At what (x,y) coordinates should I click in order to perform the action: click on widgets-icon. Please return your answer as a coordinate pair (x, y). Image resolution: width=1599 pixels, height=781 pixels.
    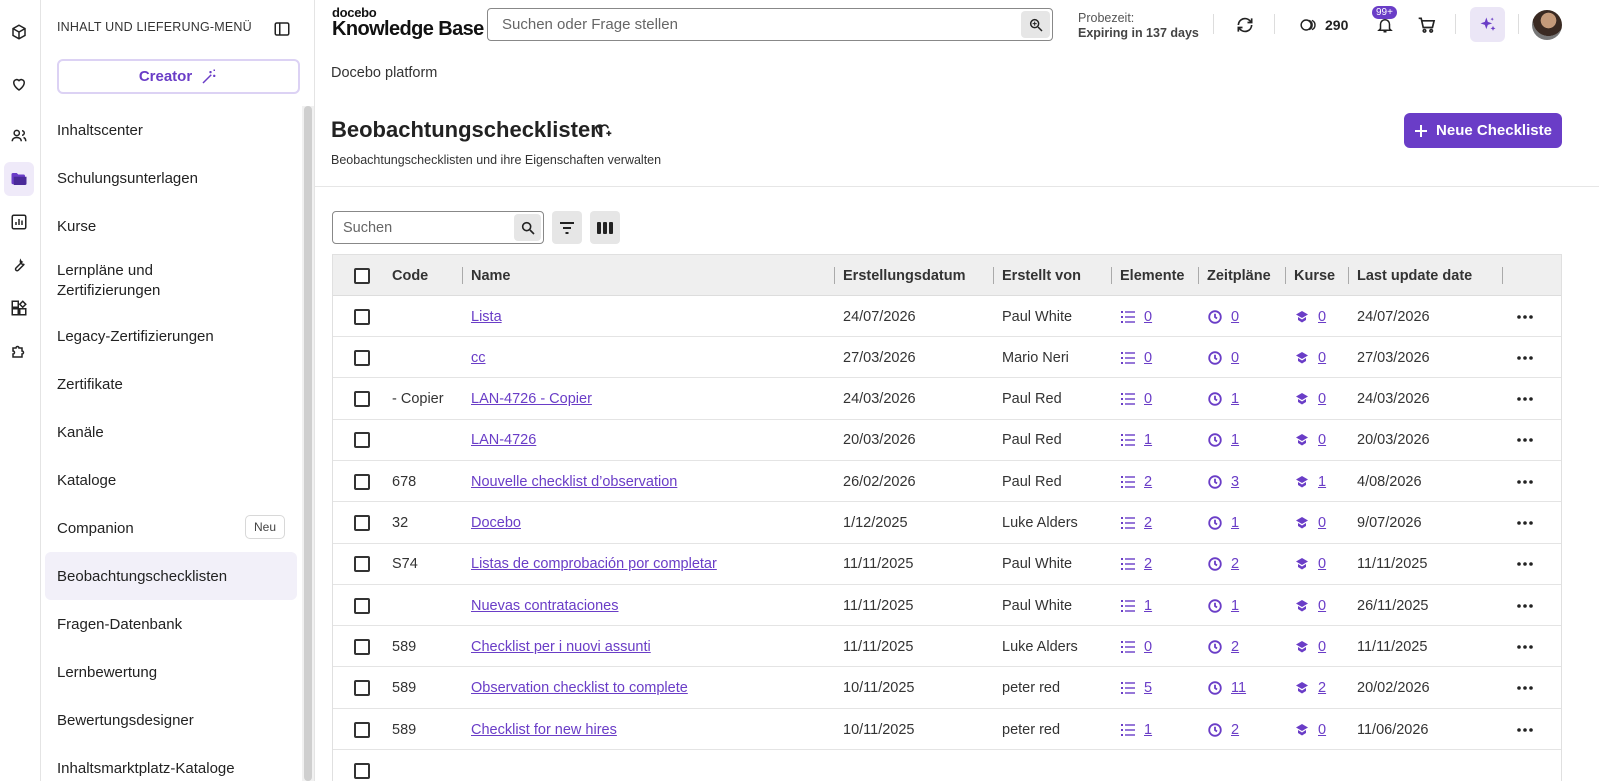
    Looking at the image, I should click on (19, 308).